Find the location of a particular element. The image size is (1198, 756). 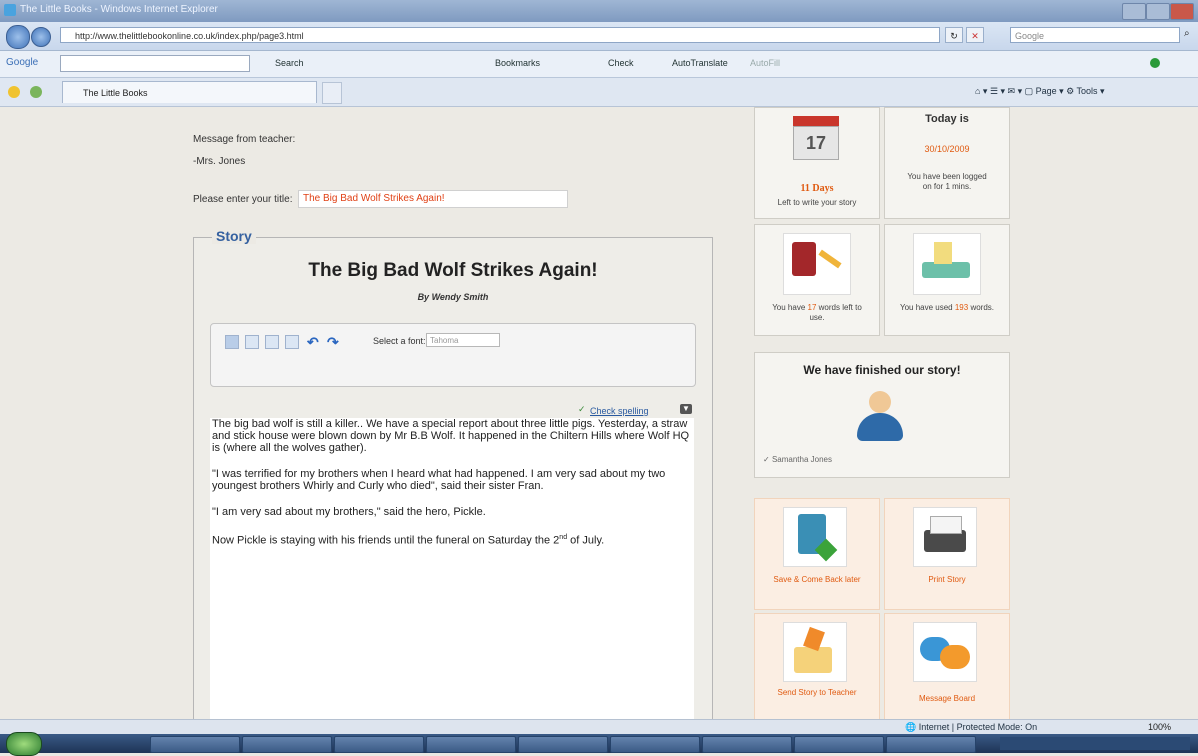

search-icon: ⌕ is located at coordinates (1187, 33).